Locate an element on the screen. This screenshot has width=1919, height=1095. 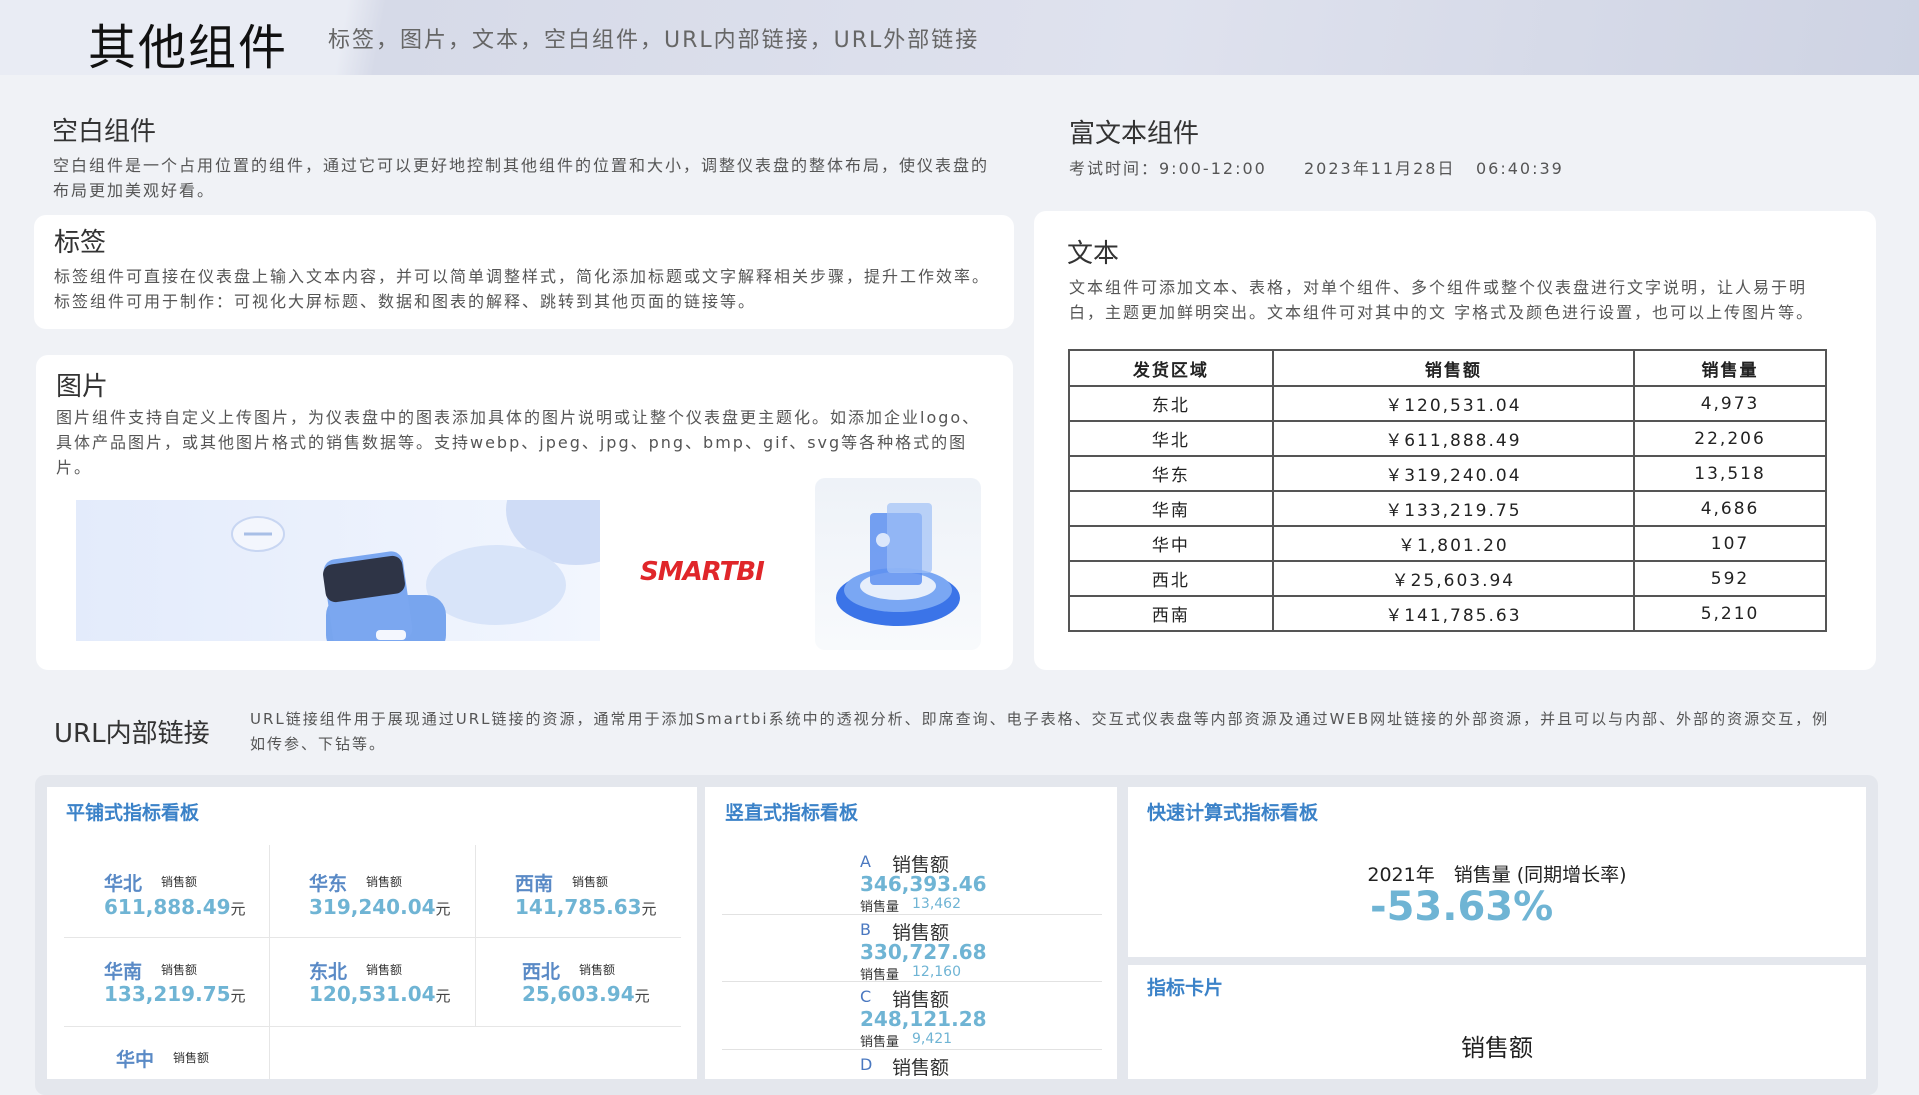
tile-region: 西南 is located at coordinates (534, 884).